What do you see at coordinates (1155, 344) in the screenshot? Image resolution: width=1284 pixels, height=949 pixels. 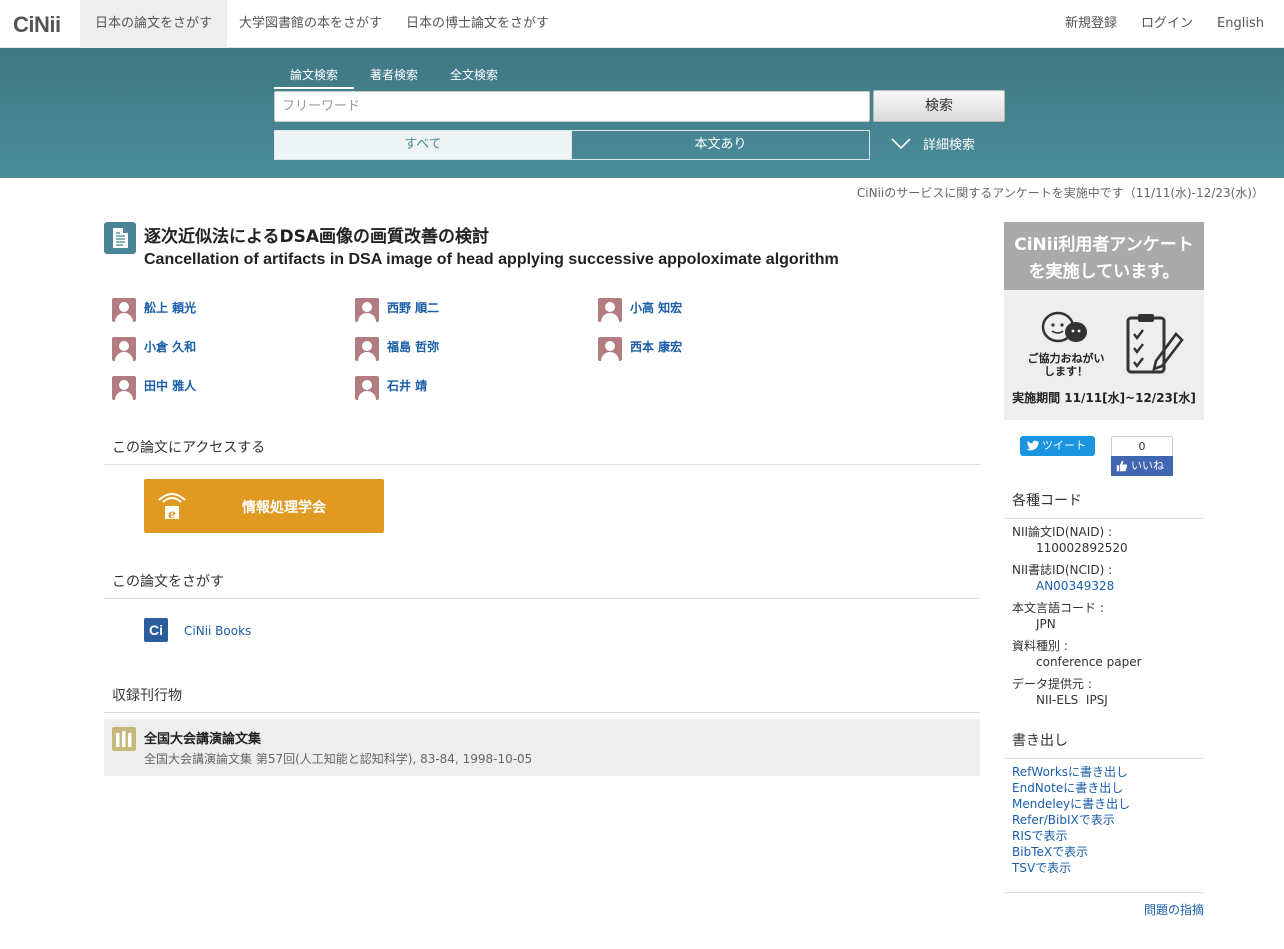 I see `checklist-icon` at bounding box center [1155, 344].